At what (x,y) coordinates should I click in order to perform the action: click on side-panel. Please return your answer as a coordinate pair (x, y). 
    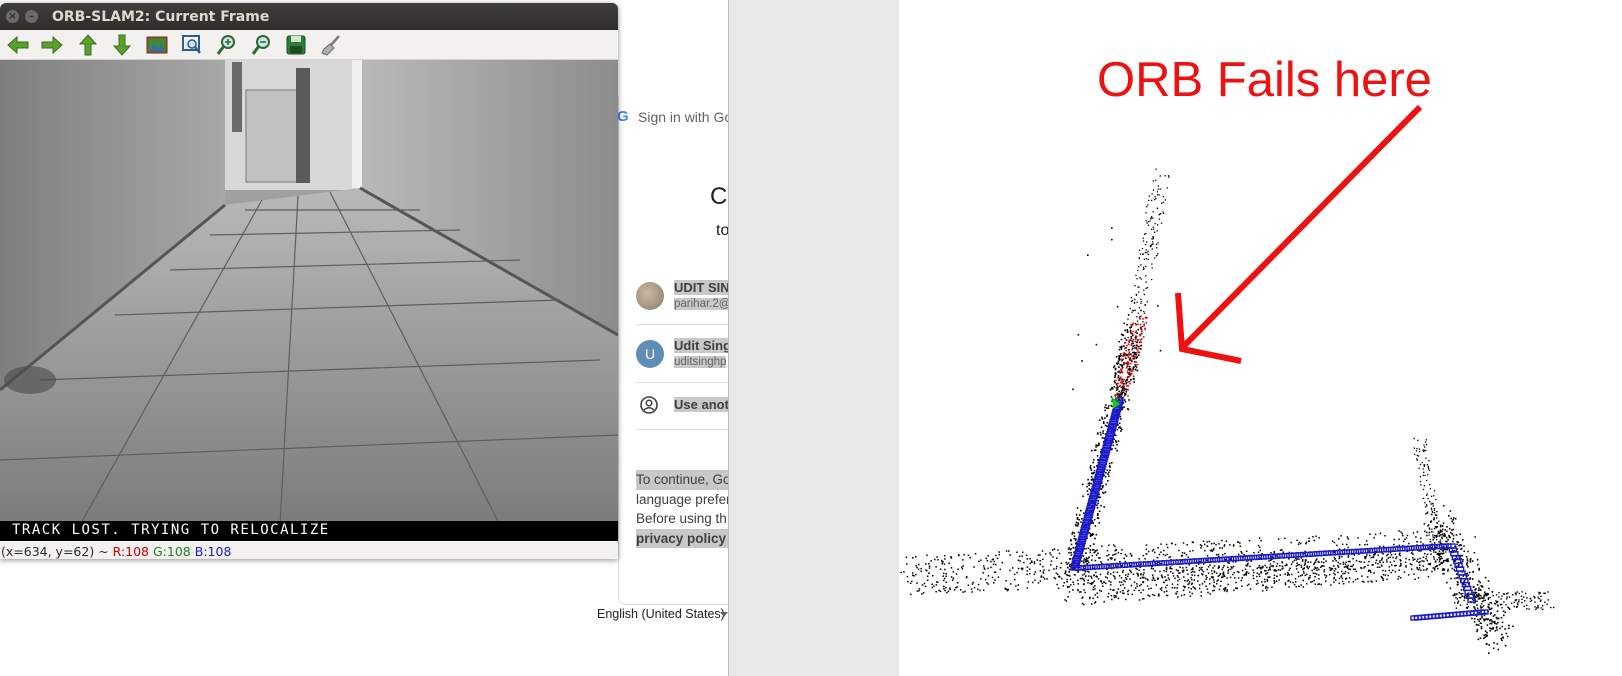
    Looking at the image, I should click on (814, 338).